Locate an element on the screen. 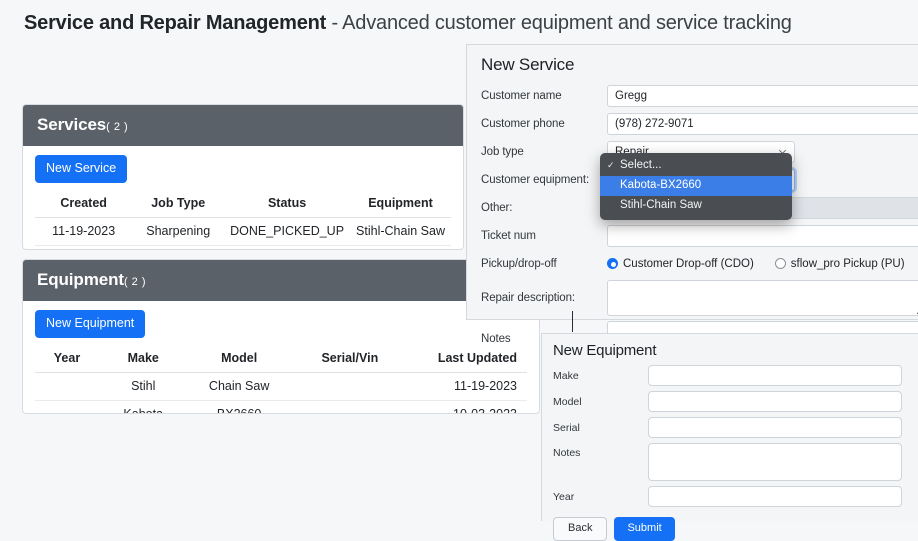 The width and height of the screenshot is (918, 541). field-row-model: Model is located at coordinates (730, 401).